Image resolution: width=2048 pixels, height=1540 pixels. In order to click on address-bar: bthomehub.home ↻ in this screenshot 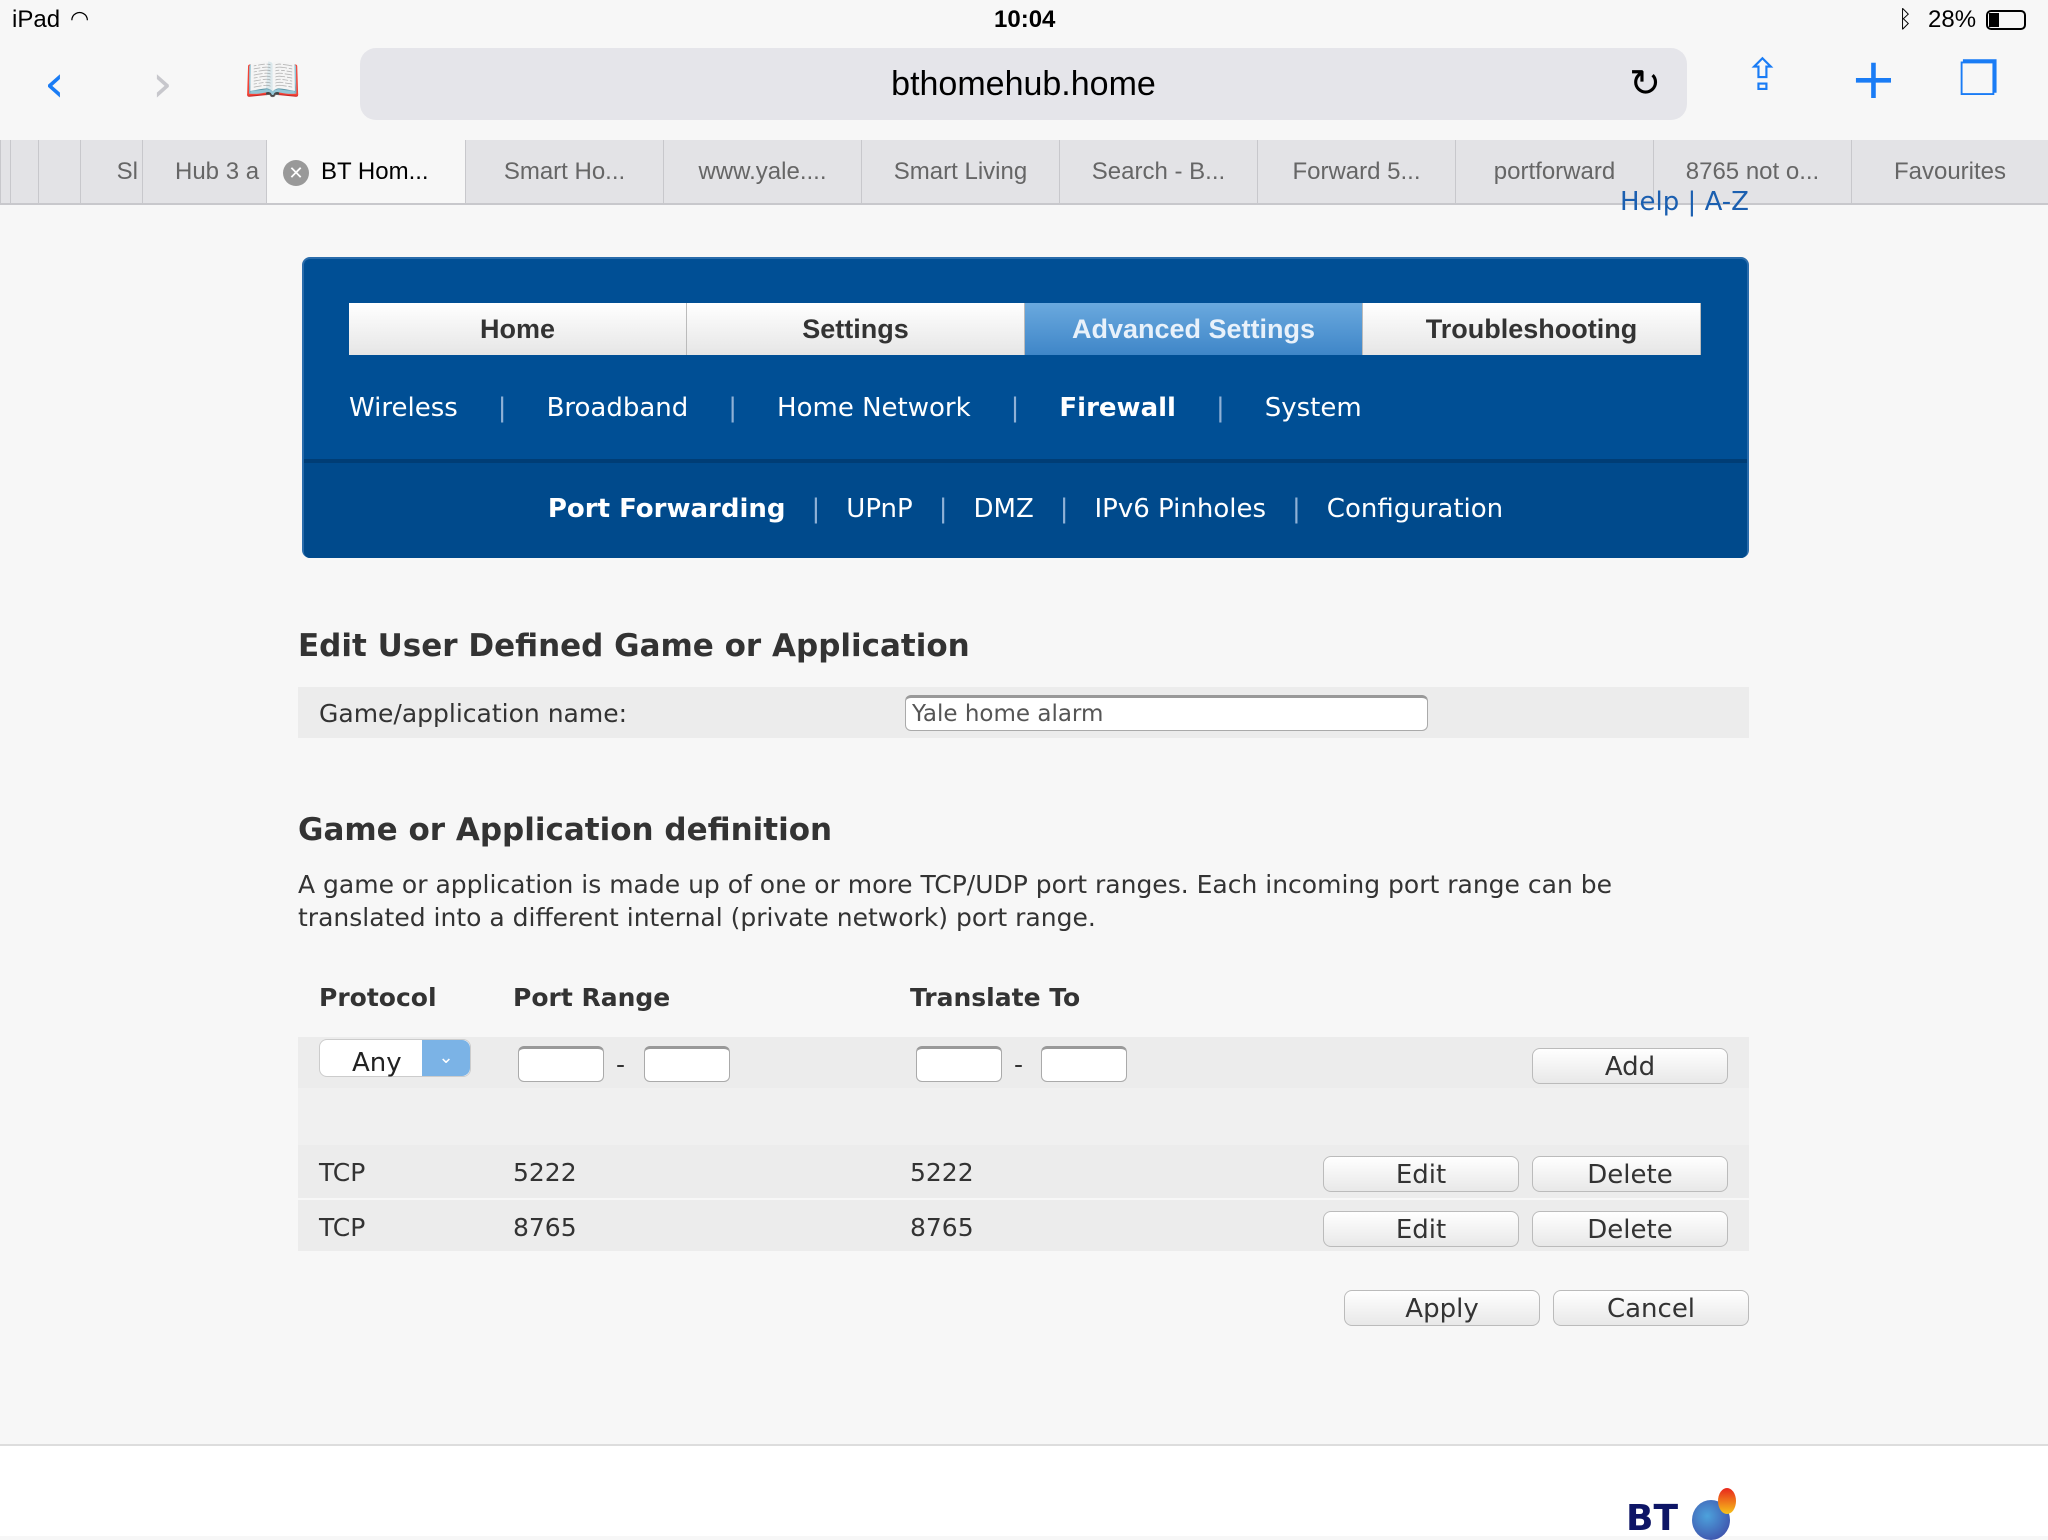, I will do `click(1023, 84)`.